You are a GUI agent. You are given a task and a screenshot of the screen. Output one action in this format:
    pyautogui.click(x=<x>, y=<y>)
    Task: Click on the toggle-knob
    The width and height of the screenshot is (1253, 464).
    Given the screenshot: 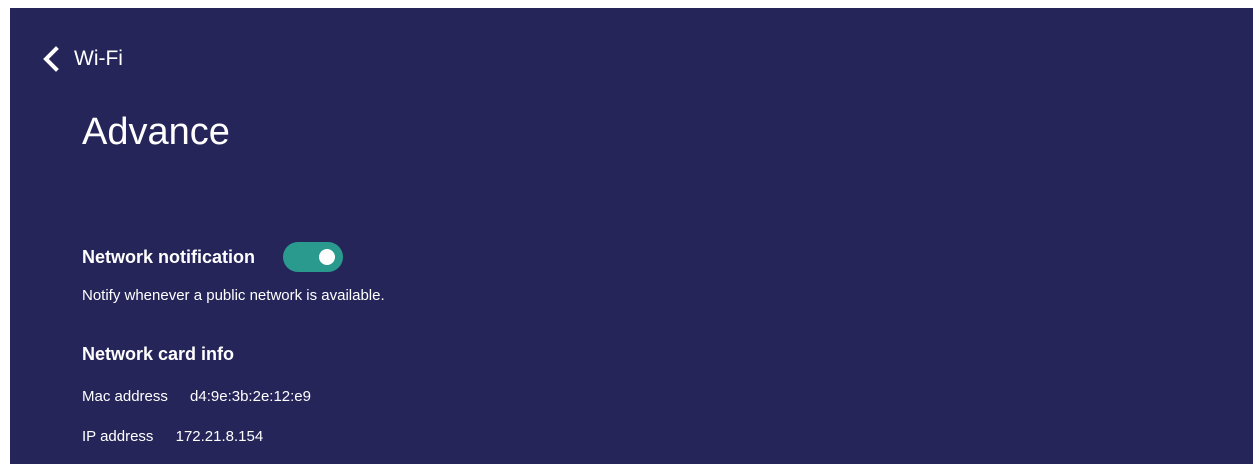 What is the action you would take?
    pyautogui.click(x=327, y=257)
    